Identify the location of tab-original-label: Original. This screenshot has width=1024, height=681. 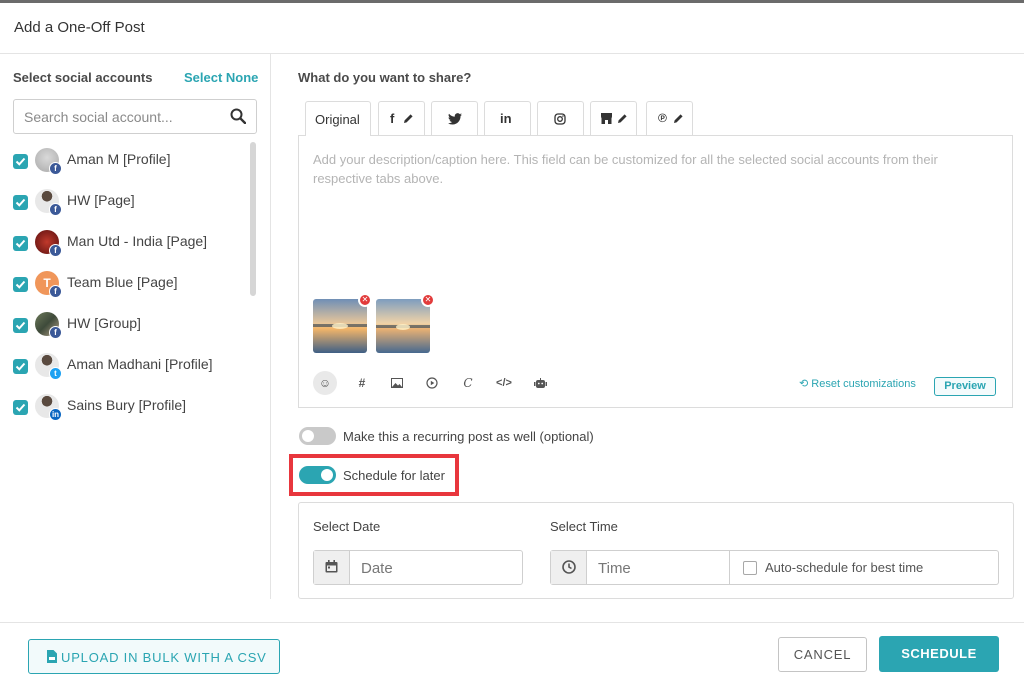
(337, 119).